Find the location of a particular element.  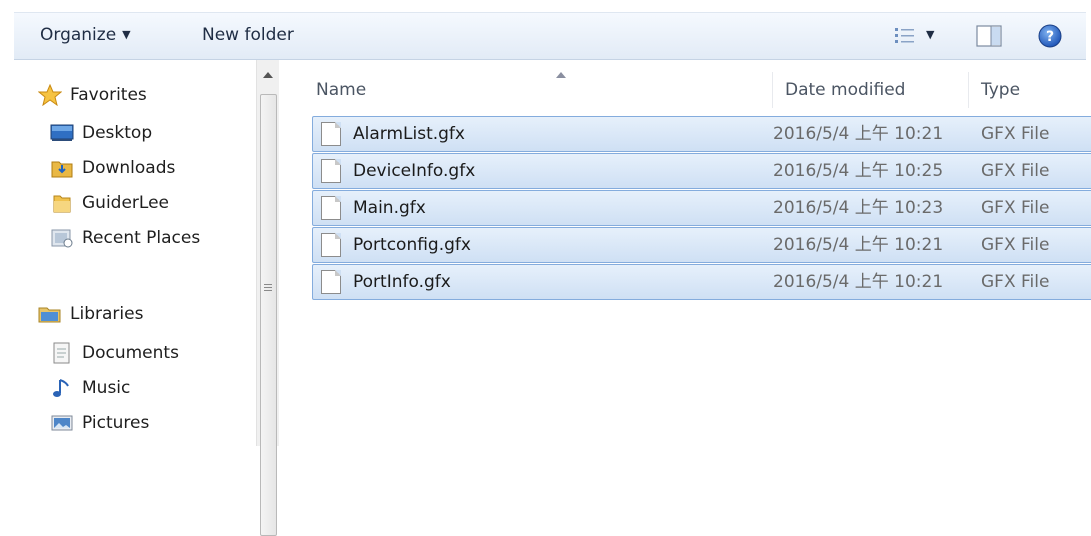

nav-item-guiderlee: GuiderLee is located at coordinates (109, 203).